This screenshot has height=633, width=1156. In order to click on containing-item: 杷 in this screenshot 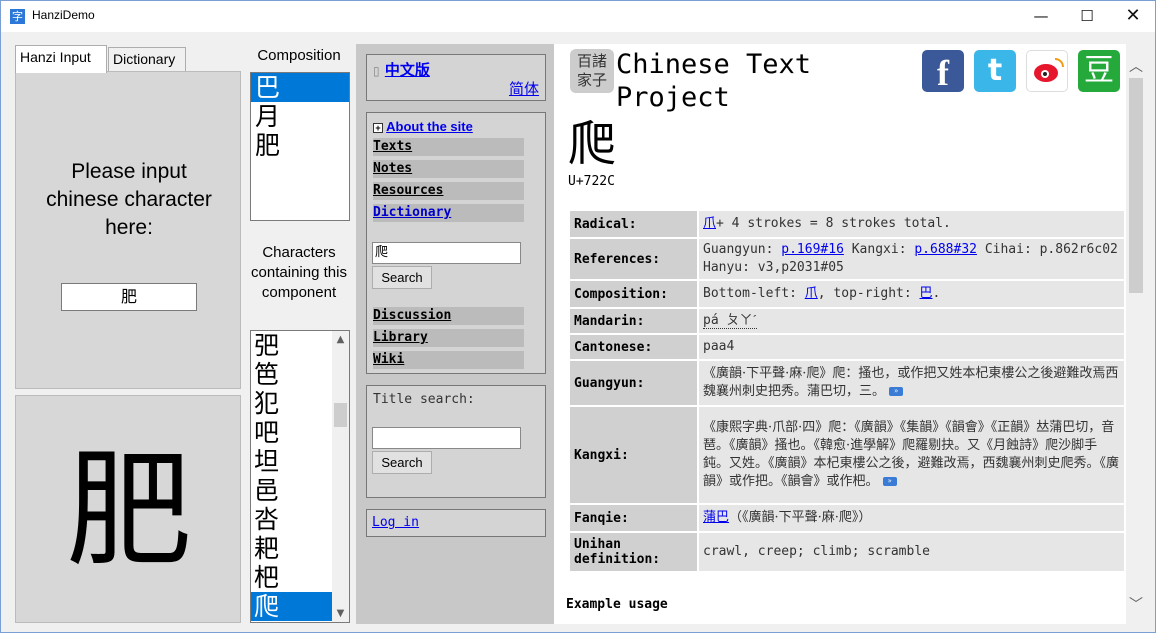, I will do `click(292, 577)`.